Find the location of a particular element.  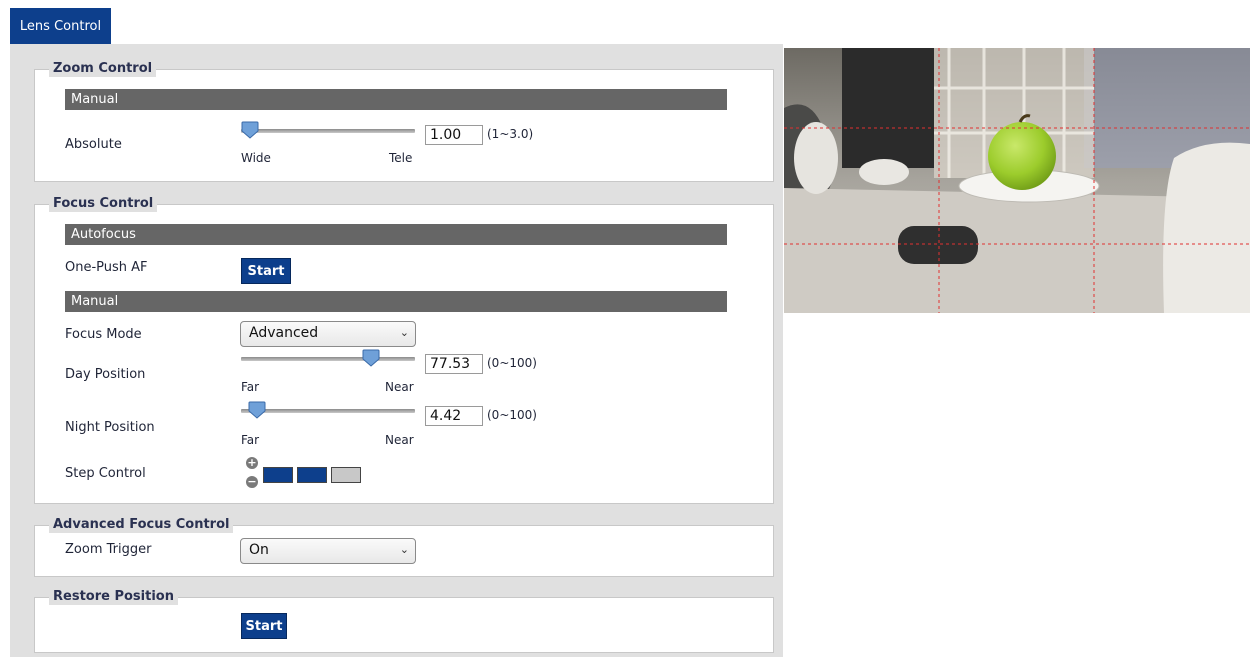

minus-icon: − is located at coordinates (252, 482).